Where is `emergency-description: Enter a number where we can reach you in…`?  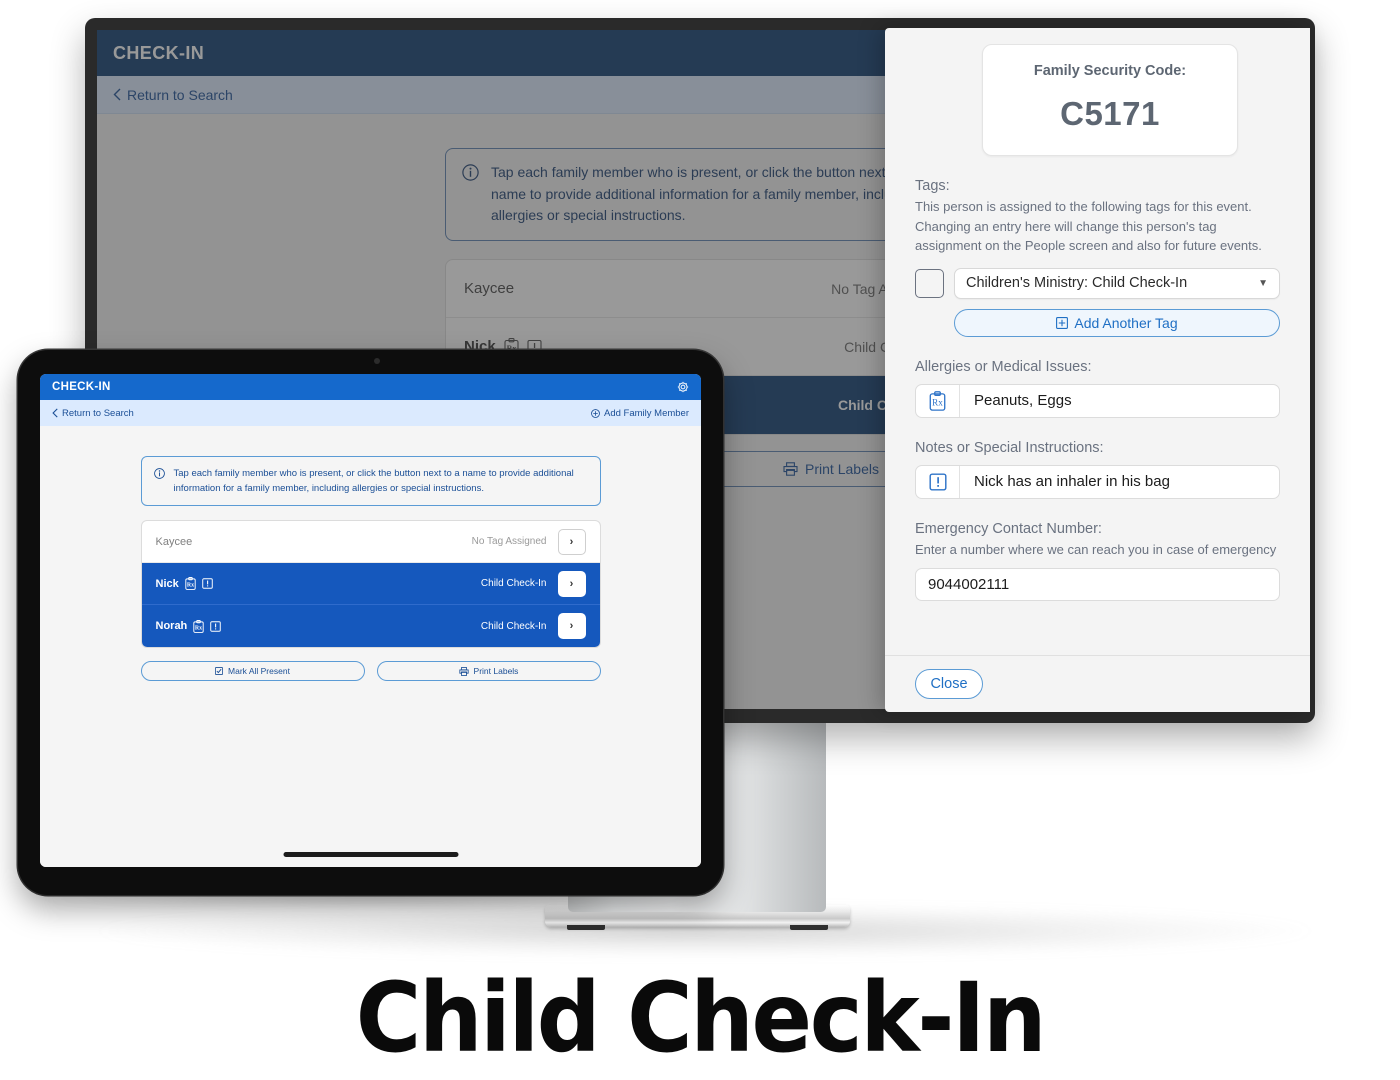 emergency-description: Enter a number where we can reach you in… is located at coordinates (1096, 549).